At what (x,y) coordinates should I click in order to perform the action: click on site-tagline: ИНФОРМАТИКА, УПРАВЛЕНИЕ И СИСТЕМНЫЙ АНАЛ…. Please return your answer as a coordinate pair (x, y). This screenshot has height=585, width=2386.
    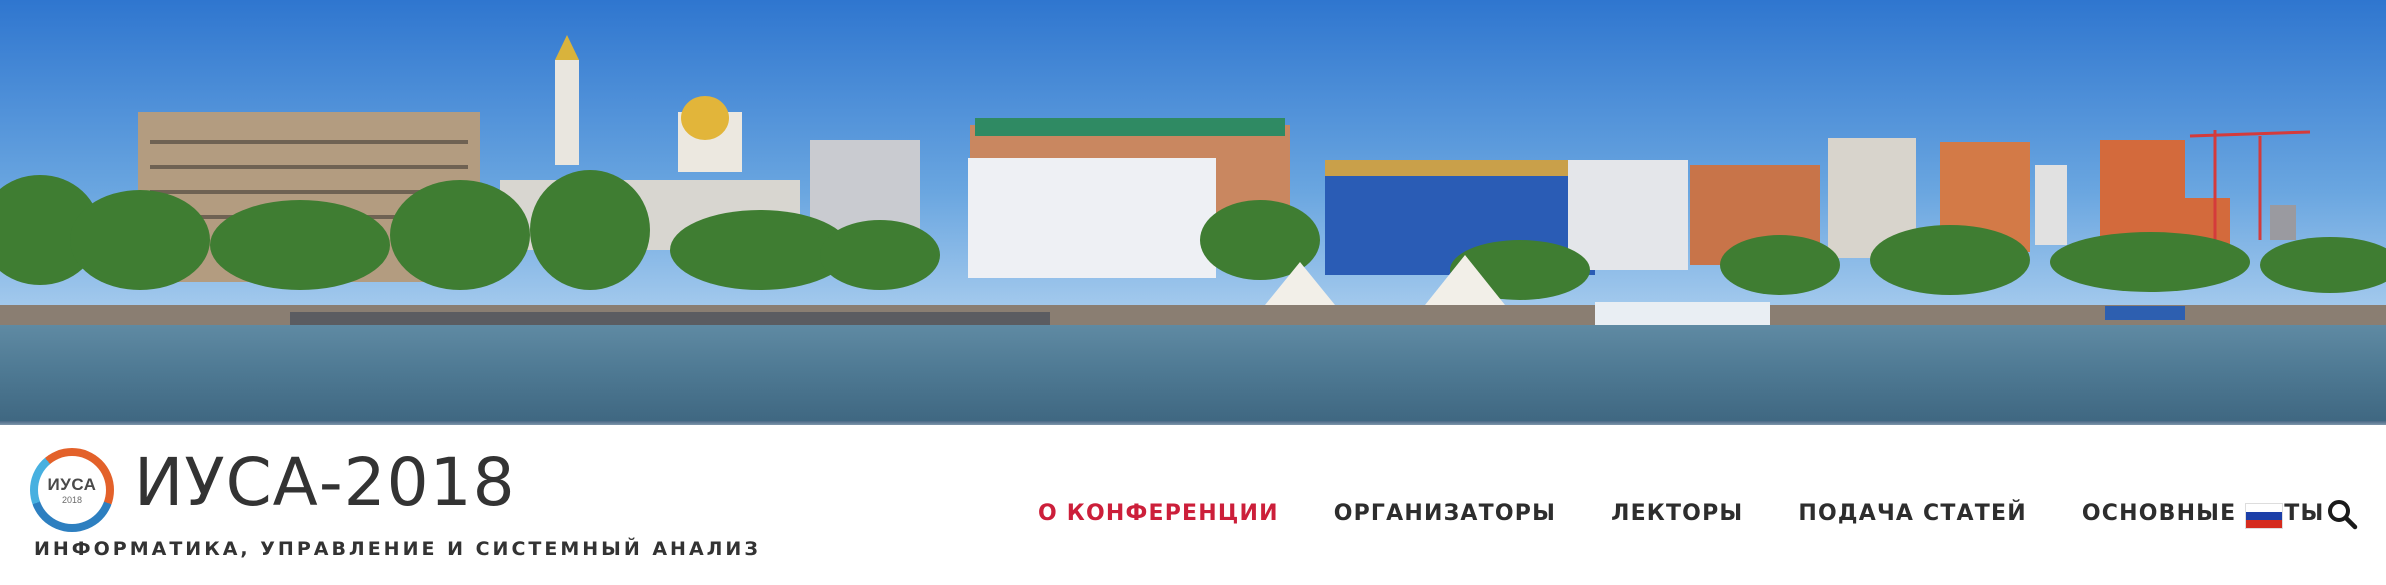
    Looking at the image, I should click on (397, 549).